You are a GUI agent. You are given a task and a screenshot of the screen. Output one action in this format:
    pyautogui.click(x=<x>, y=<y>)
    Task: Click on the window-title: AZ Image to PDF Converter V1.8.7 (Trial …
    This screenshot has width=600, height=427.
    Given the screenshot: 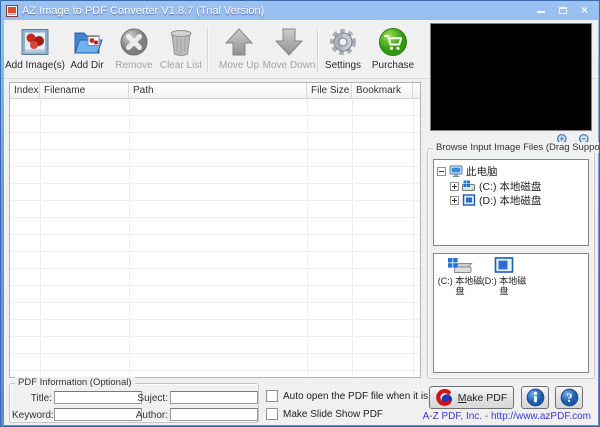 What is the action you would take?
    pyautogui.click(x=143, y=10)
    